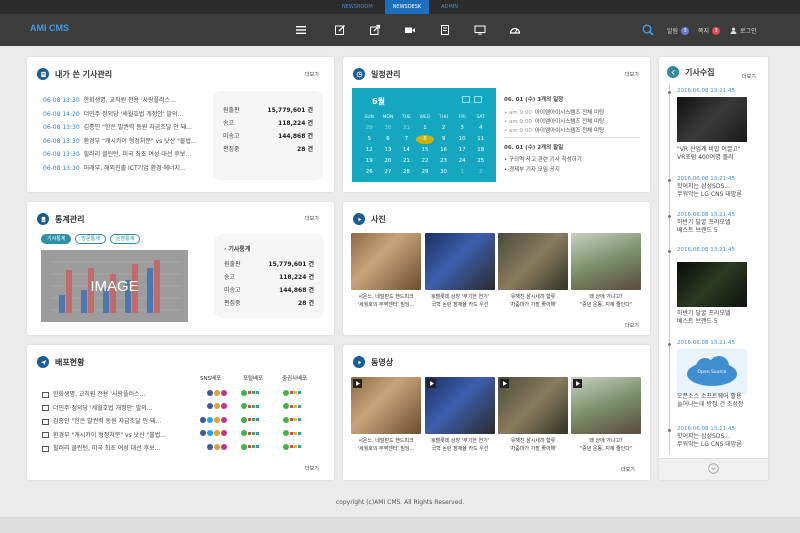 Image resolution: width=800 pixels, height=533 pixels. What do you see at coordinates (678, 30) in the screenshot?
I see `alarm-link: 알림 3` at bounding box center [678, 30].